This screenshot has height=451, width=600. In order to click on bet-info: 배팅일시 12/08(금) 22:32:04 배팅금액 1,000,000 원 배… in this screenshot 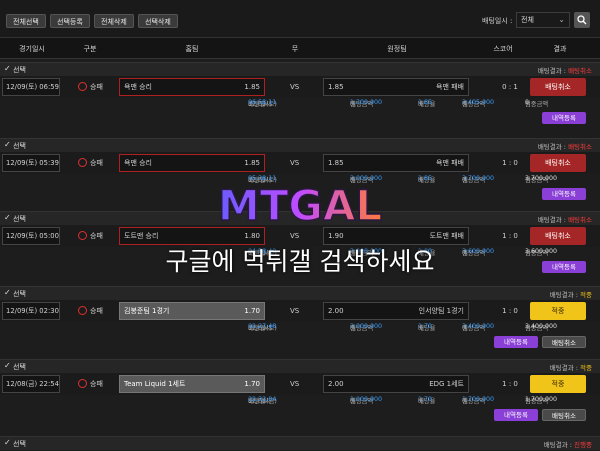, I will do `click(403, 400)`.